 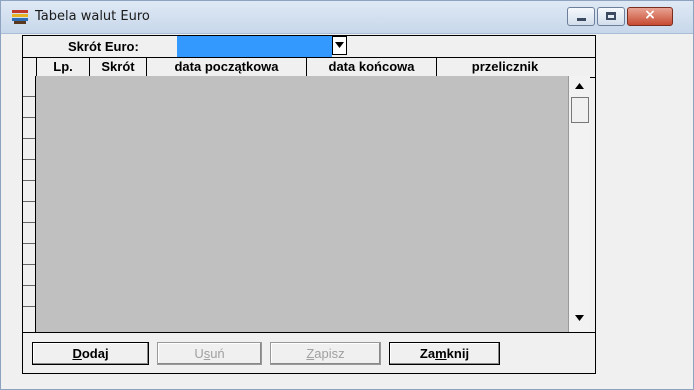 I want to click on euro-code-label: Skrót Euro:, so click(x=103, y=46).